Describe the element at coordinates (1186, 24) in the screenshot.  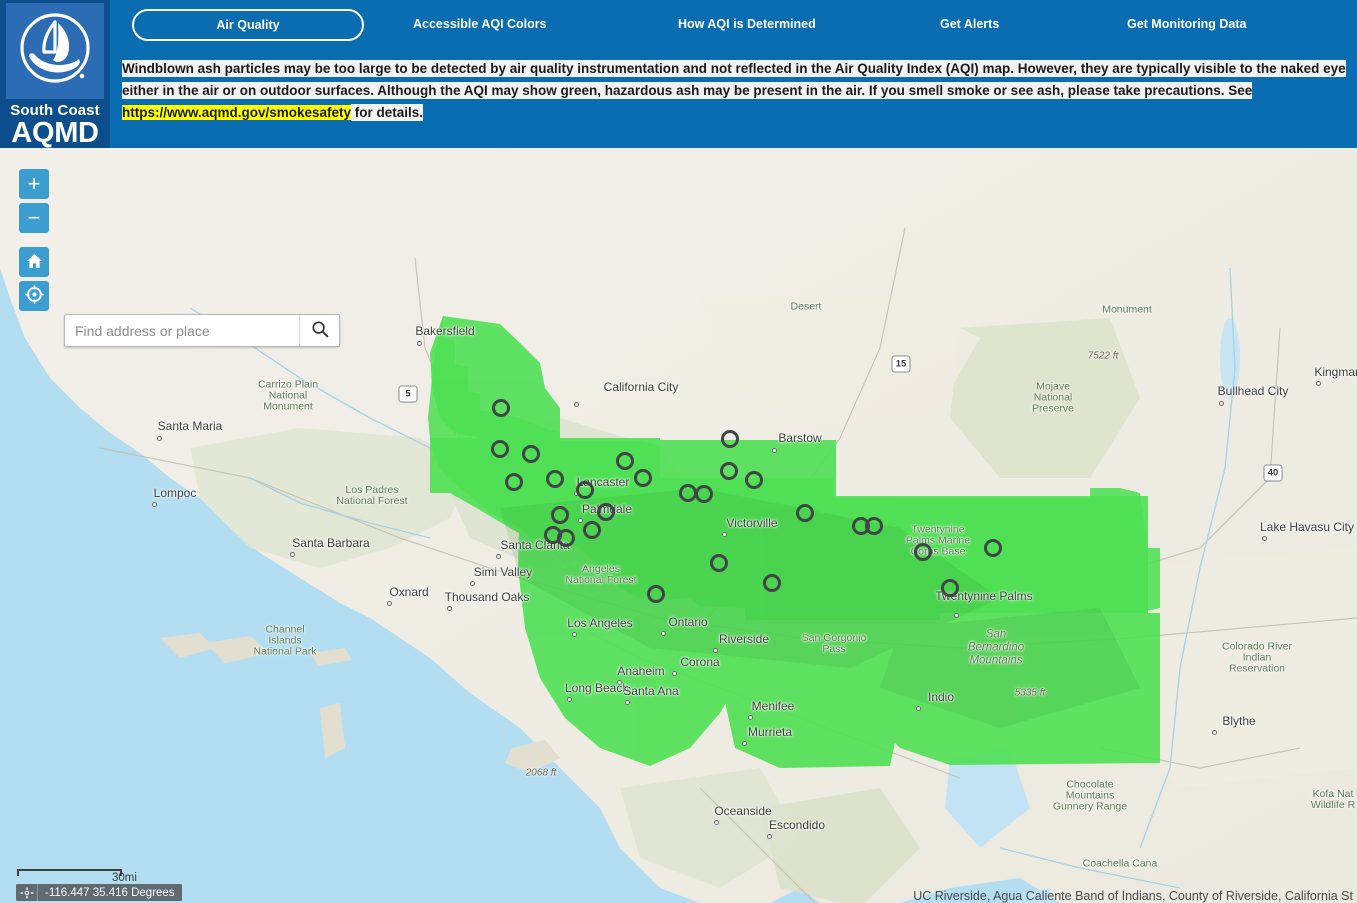
I see `nav-link-get-monitoring-data: Get Monitoring Data` at that location.